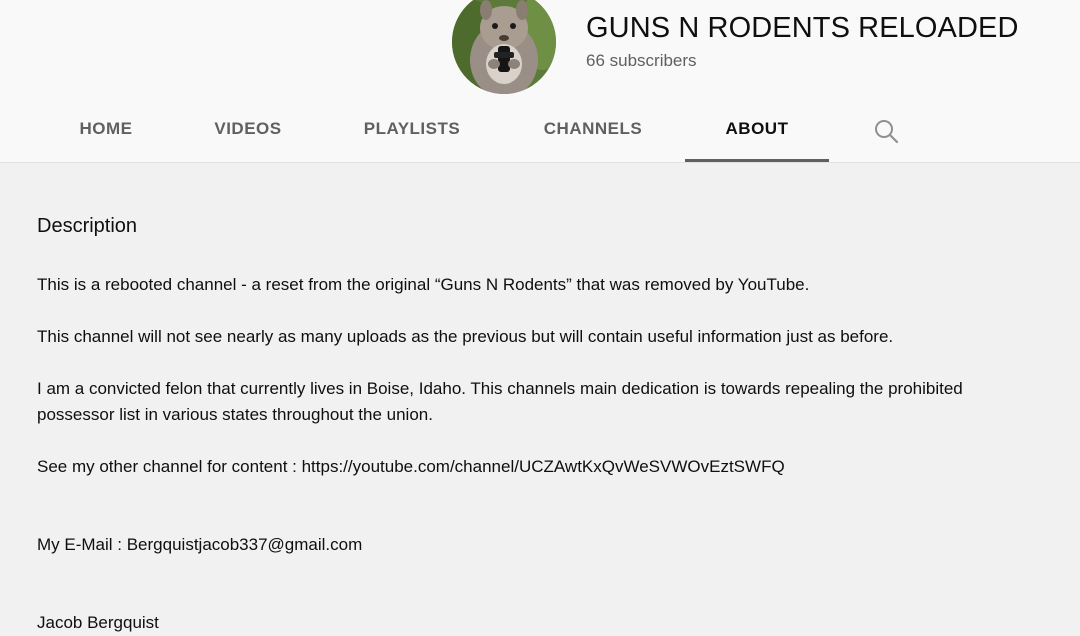 The height and width of the screenshot is (636, 1080). Describe the element at coordinates (802, 28) in the screenshot. I see `channel-title: GUNS N RODENTS RELOADED` at that location.